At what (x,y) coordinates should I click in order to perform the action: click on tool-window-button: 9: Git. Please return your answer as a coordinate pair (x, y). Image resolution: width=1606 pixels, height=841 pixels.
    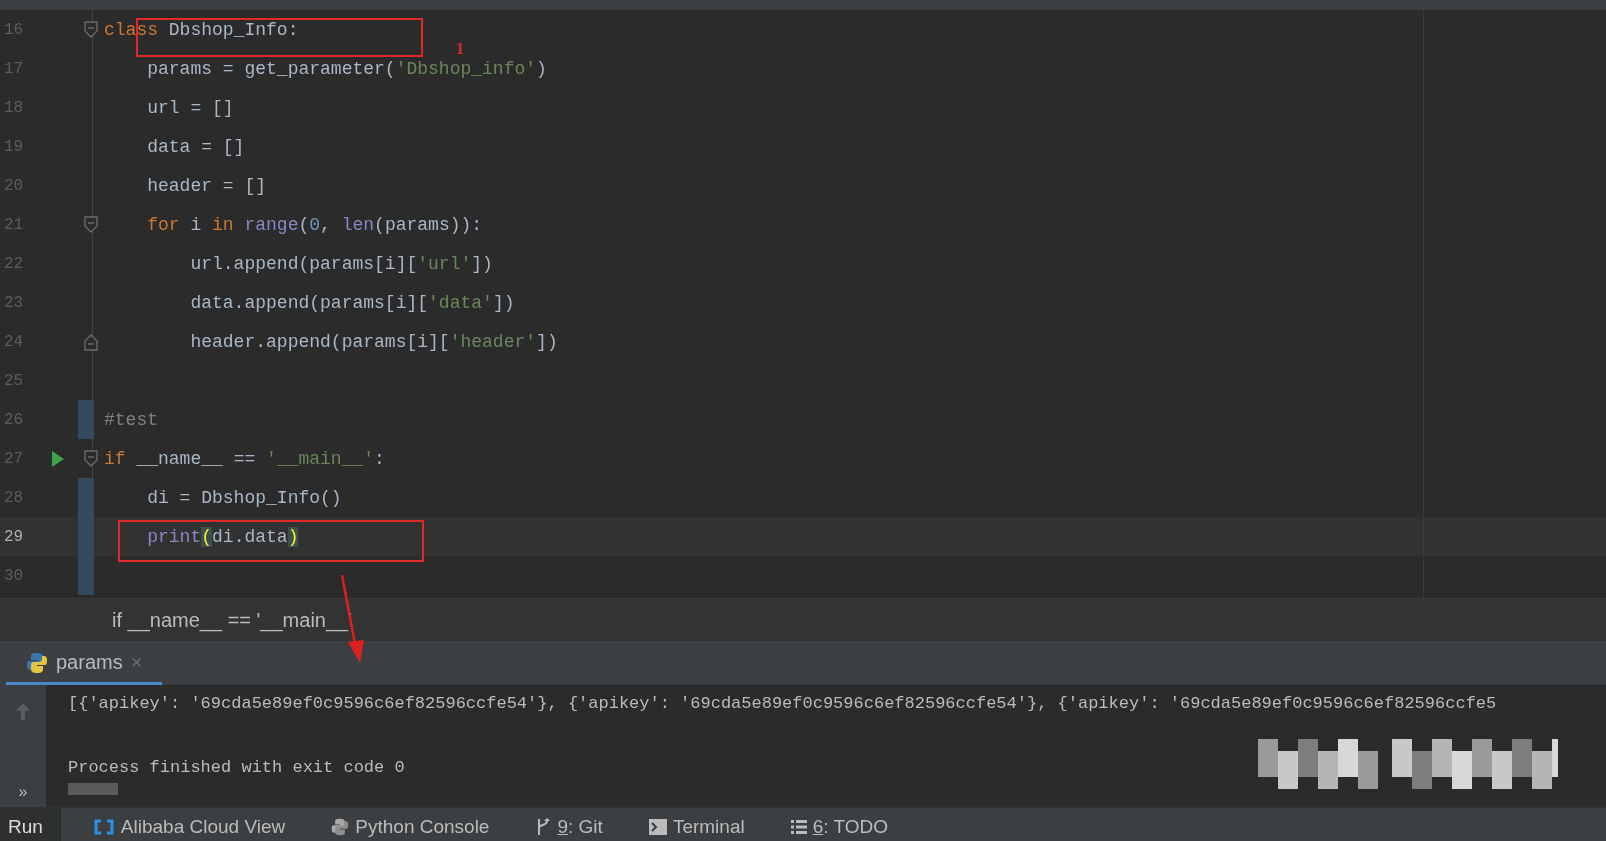
    Looking at the image, I should click on (569, 824).